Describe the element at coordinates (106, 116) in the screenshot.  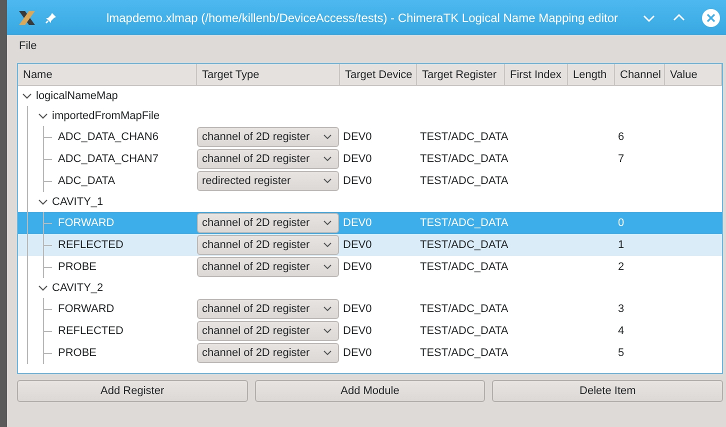
I see `node-name: importedFromMapFile` at that location.